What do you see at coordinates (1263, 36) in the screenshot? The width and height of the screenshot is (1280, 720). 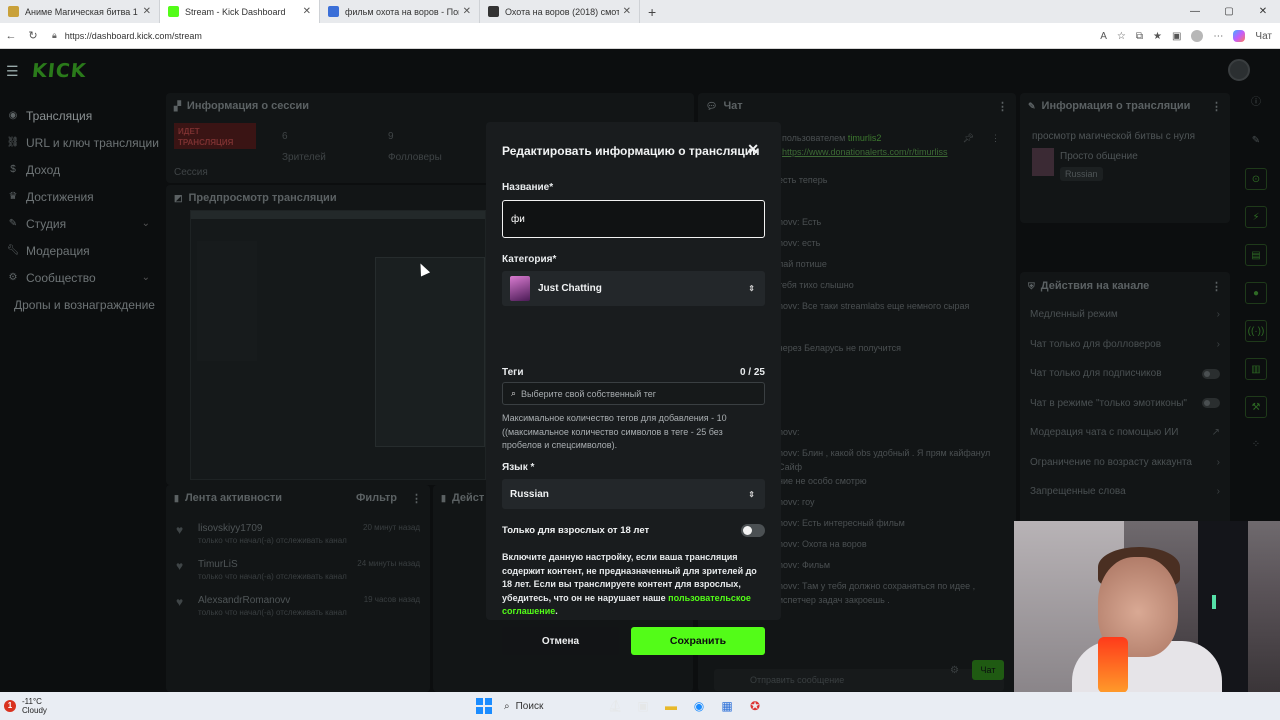 I see `copilot-label: Чат` at bounding box center [1263, 36].